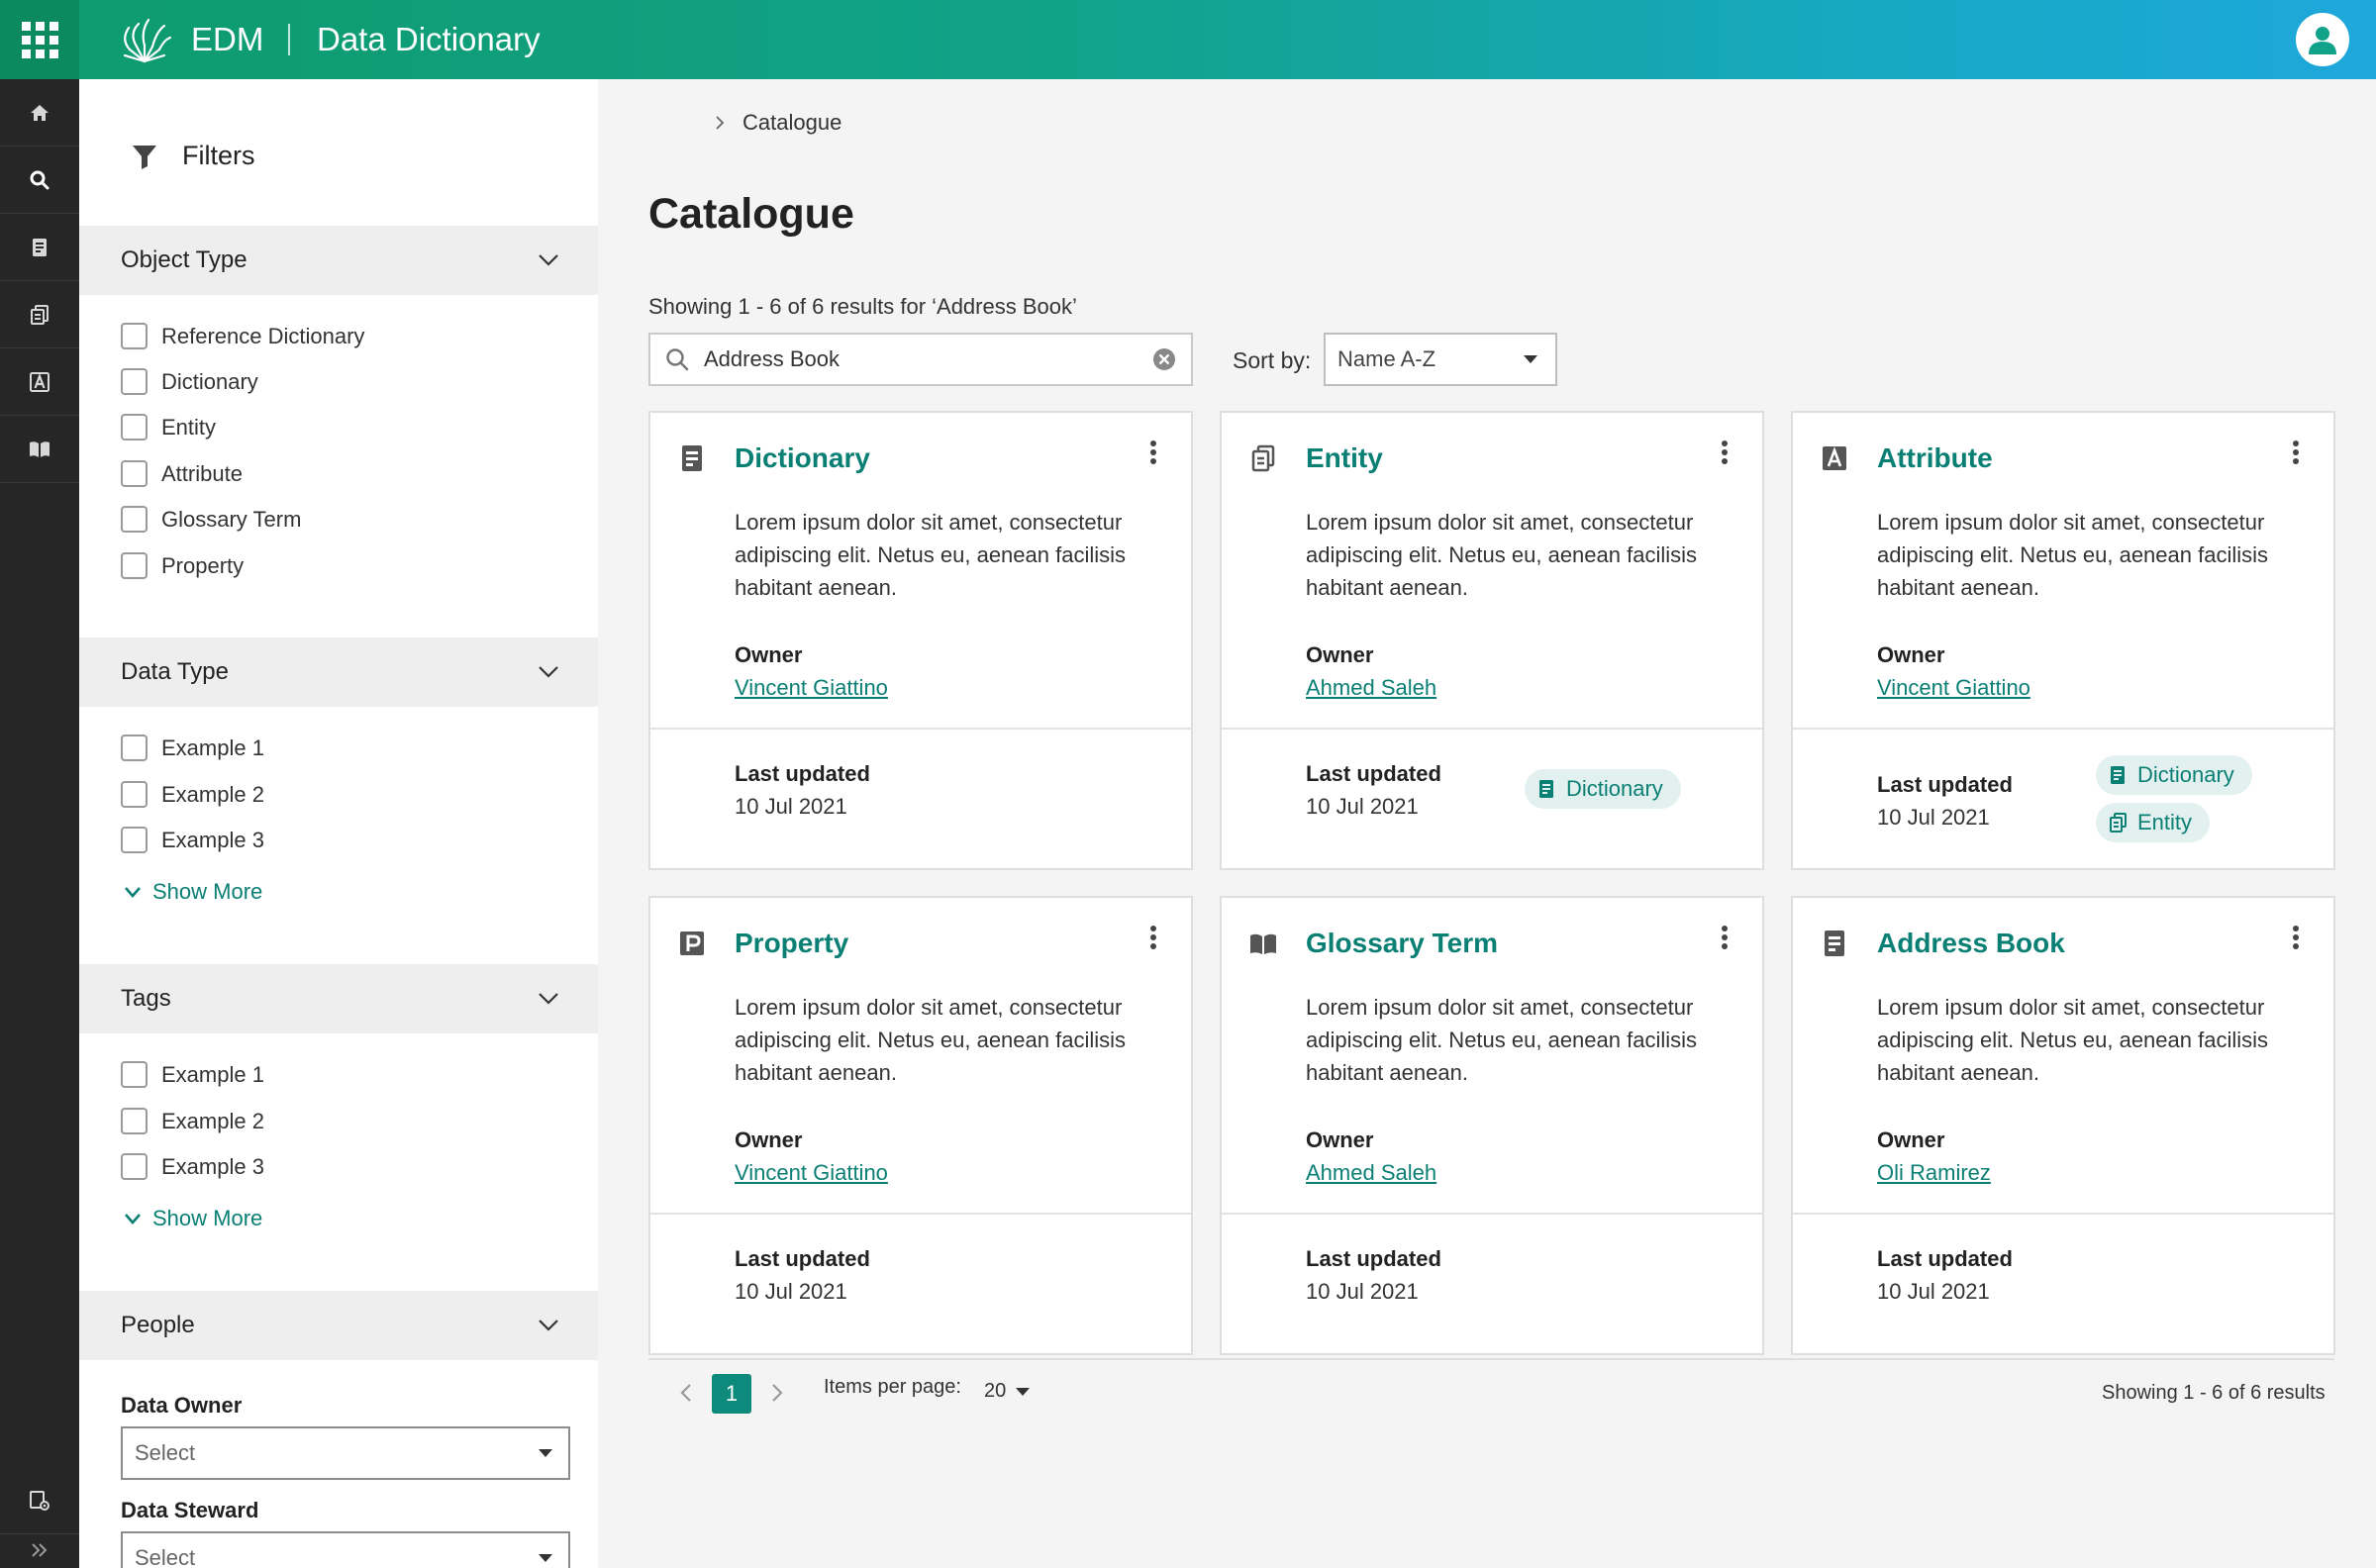 Image resolution: width=2376 pixels, height=1568 pixels. I want to click on card-title: Attribute, so click(1935, 458).